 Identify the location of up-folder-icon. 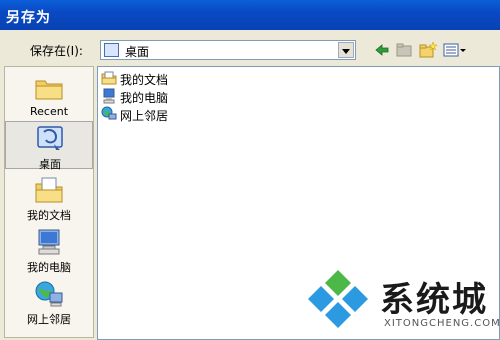
(404, 50).